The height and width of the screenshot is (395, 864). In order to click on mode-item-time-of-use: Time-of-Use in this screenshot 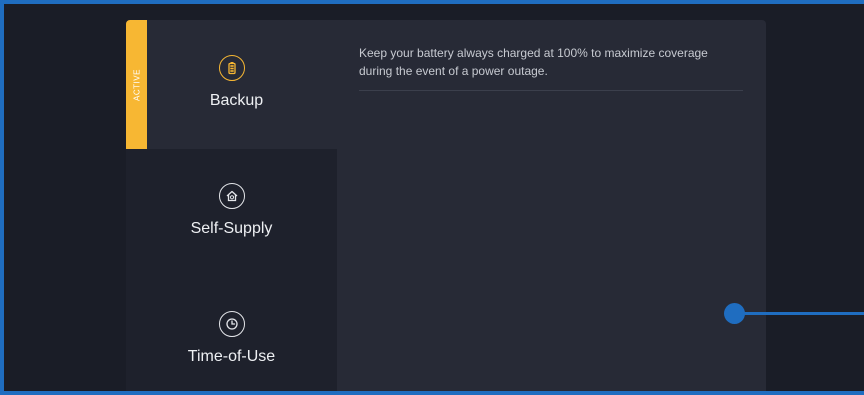, I will do `click(231, 334)`.